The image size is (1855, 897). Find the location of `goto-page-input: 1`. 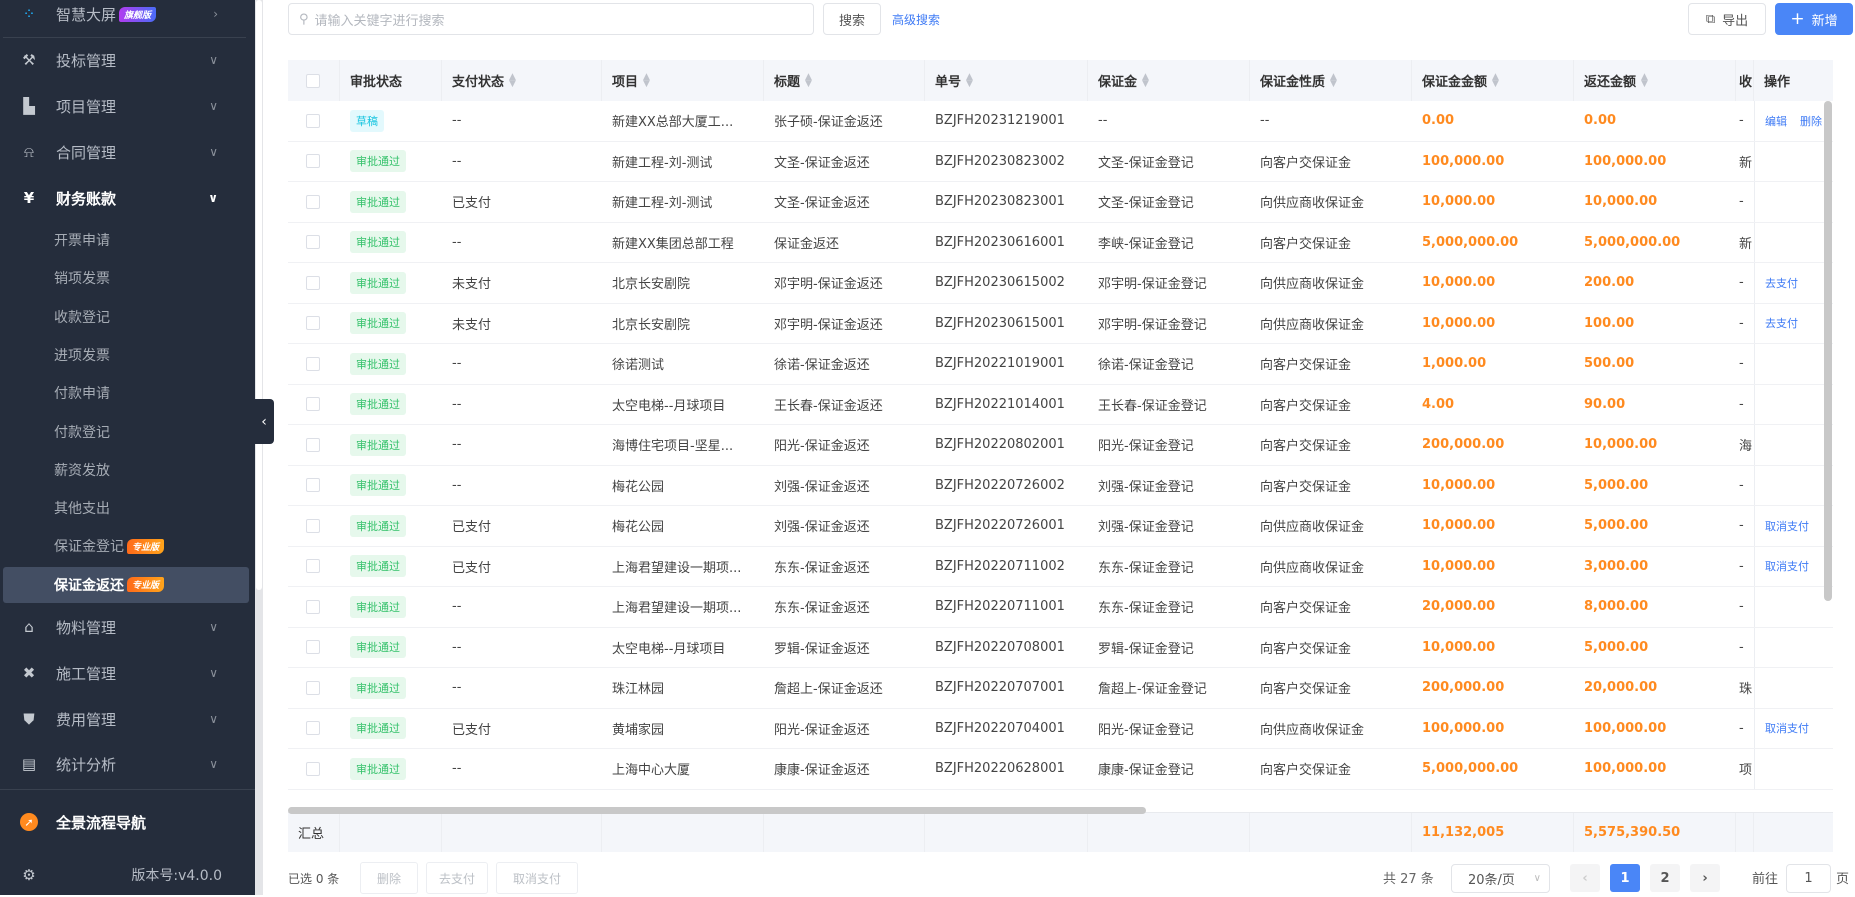

goto-page-input: 1 is located at coordinates (1808, 878).